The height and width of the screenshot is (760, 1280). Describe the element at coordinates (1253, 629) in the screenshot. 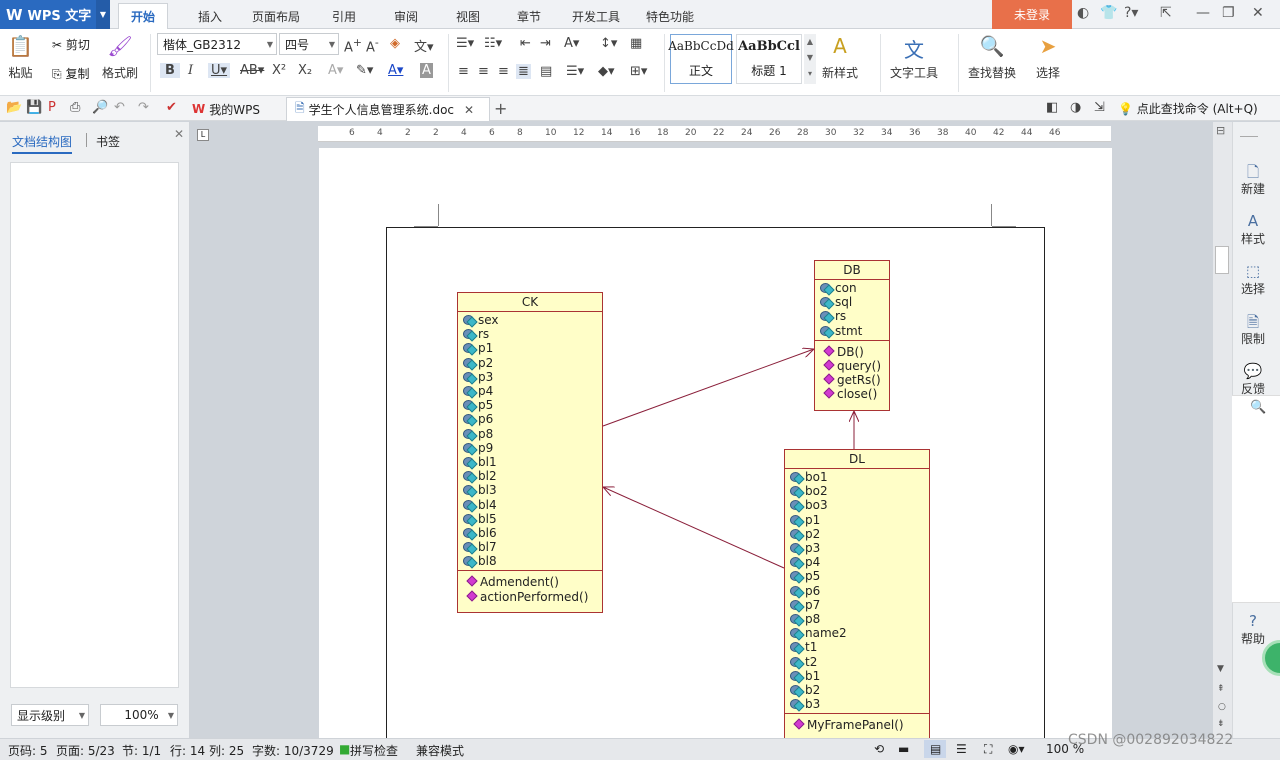

I see `rightbar-help: ? 帮助` at that location.